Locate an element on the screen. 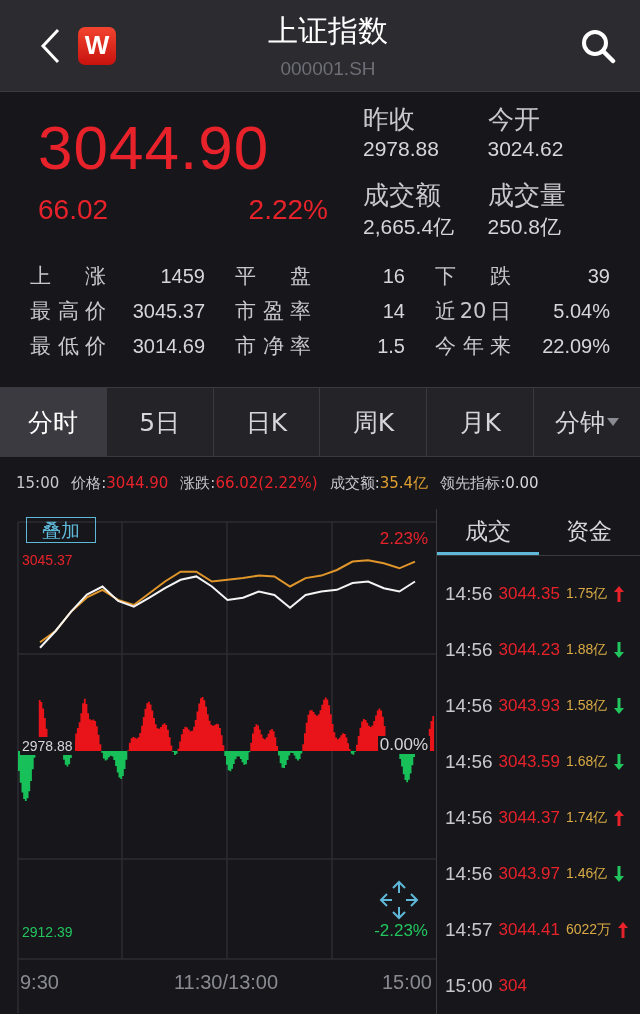 The height and width of the screenshot is (1014, 640). change-percent: 2.22% is located at coordinates (288, 210).